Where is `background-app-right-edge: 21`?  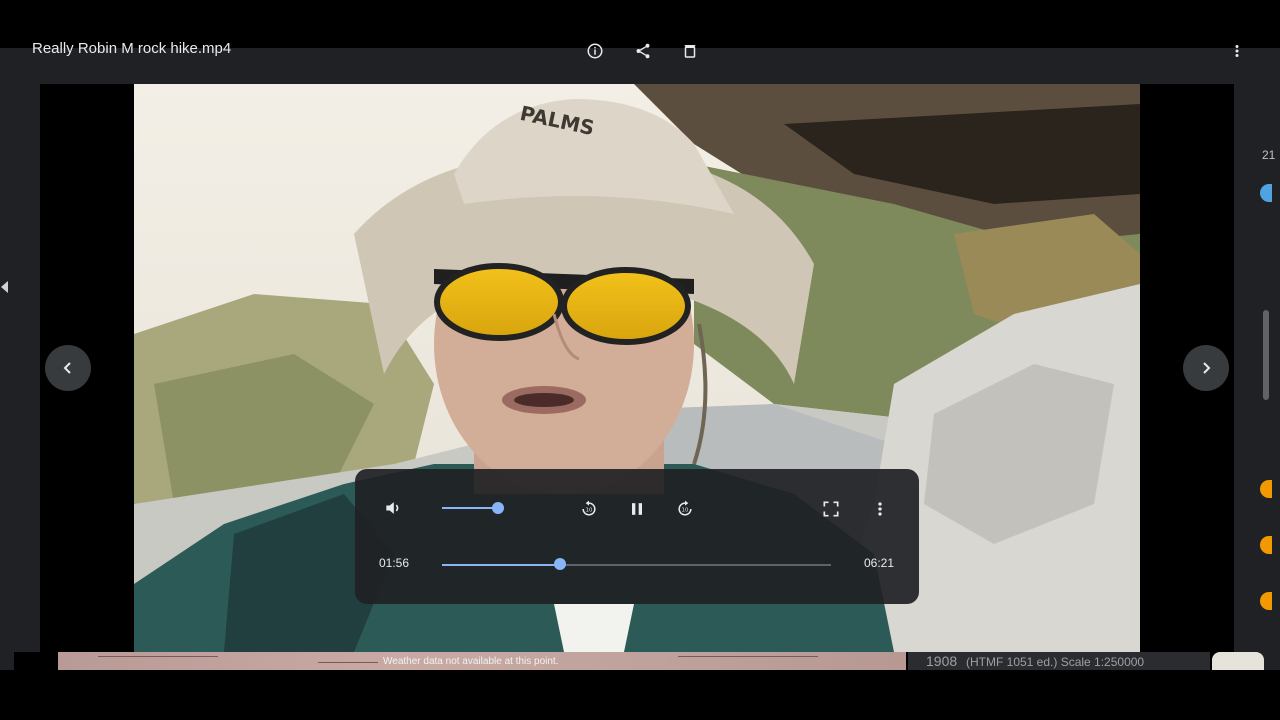 background-app-right-edge: 21 is located at coordinates (1270, 359).